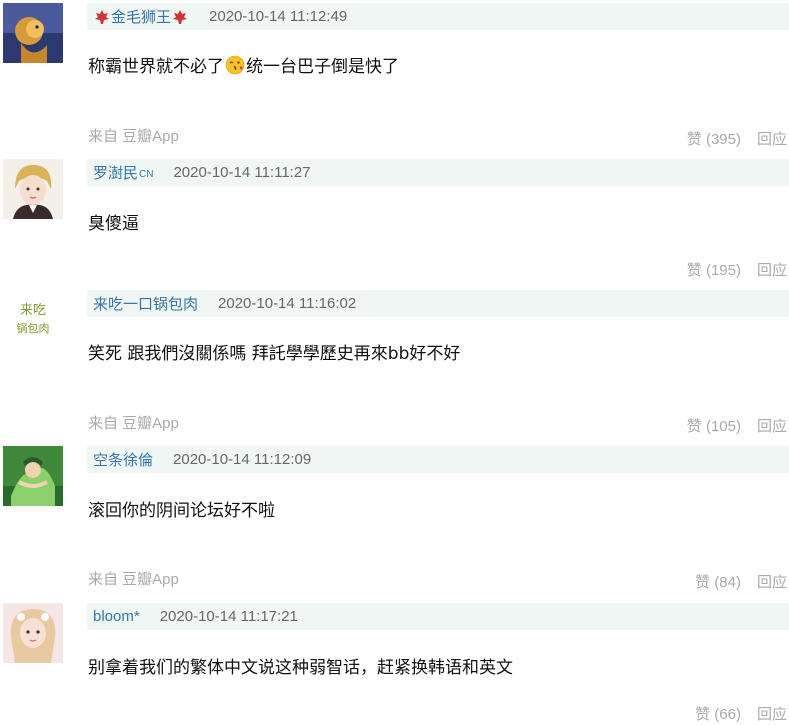  What do you see at coordinates (242, 459) in the screenshot?
I see `comment-time: 2020-10-14 11:12:09` at bounding box center [242, 459].